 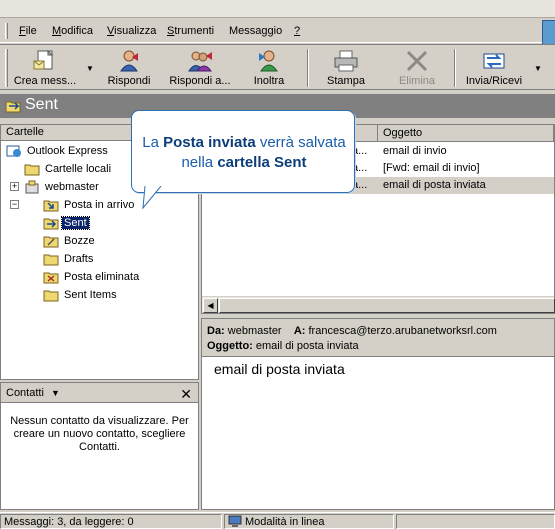 I want to click on callout-tail, so click(x=152, y=198).